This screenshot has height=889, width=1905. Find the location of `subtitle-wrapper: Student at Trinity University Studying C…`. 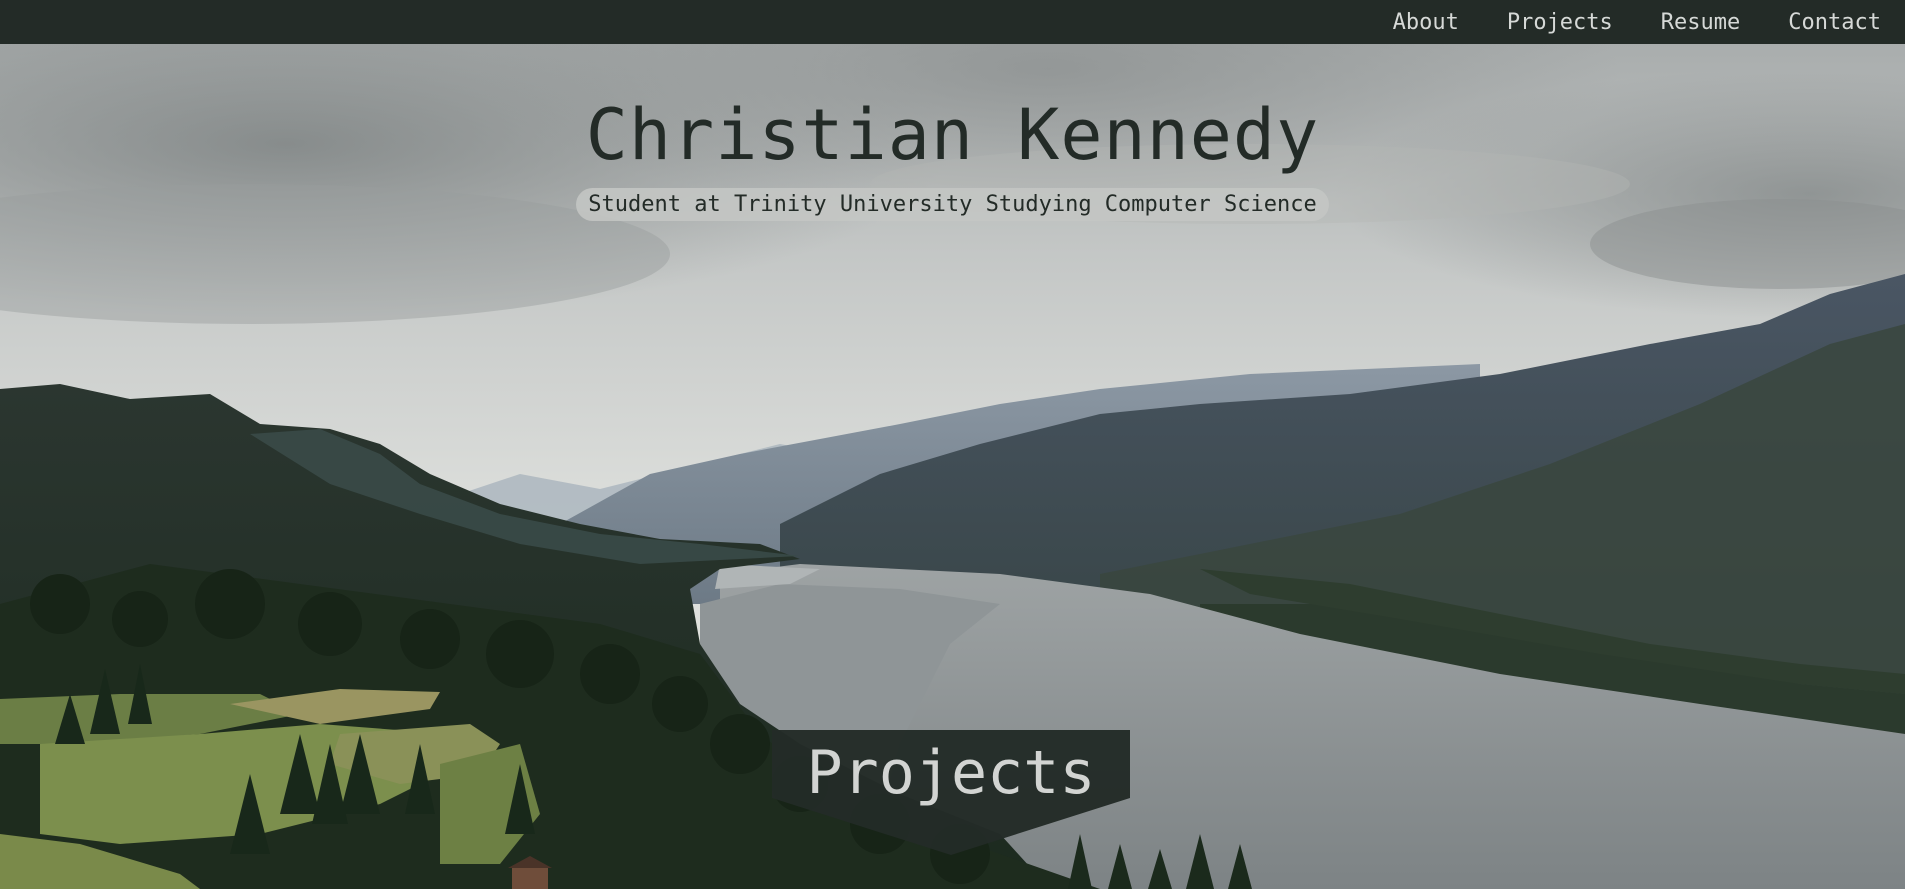

subtitle-wrapper: Student at Trinity University Studying C… is located at coordinates (952, 204).